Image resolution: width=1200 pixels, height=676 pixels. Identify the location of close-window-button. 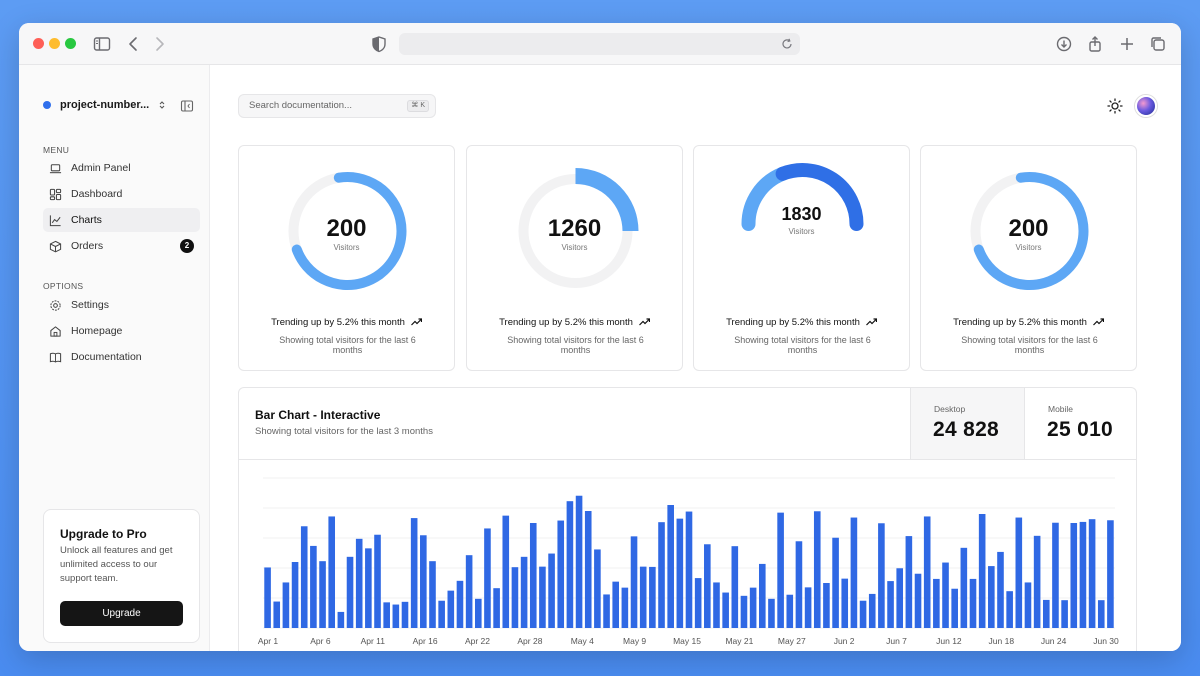
(38, 43).